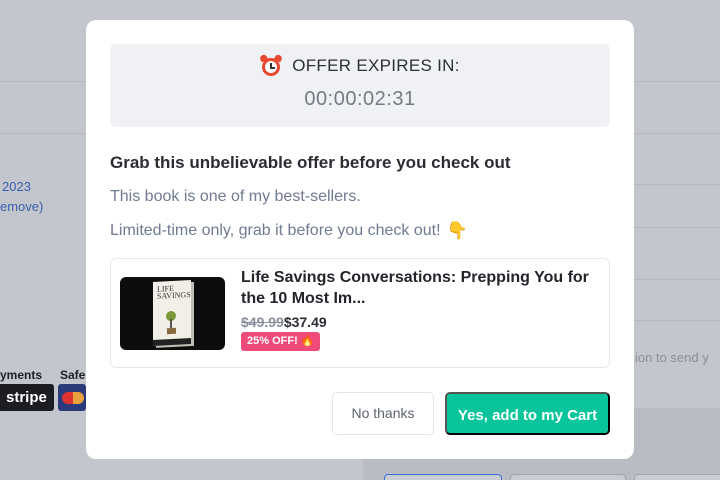  I want to click on bg-safe-label: Safe, so click(73, 375).